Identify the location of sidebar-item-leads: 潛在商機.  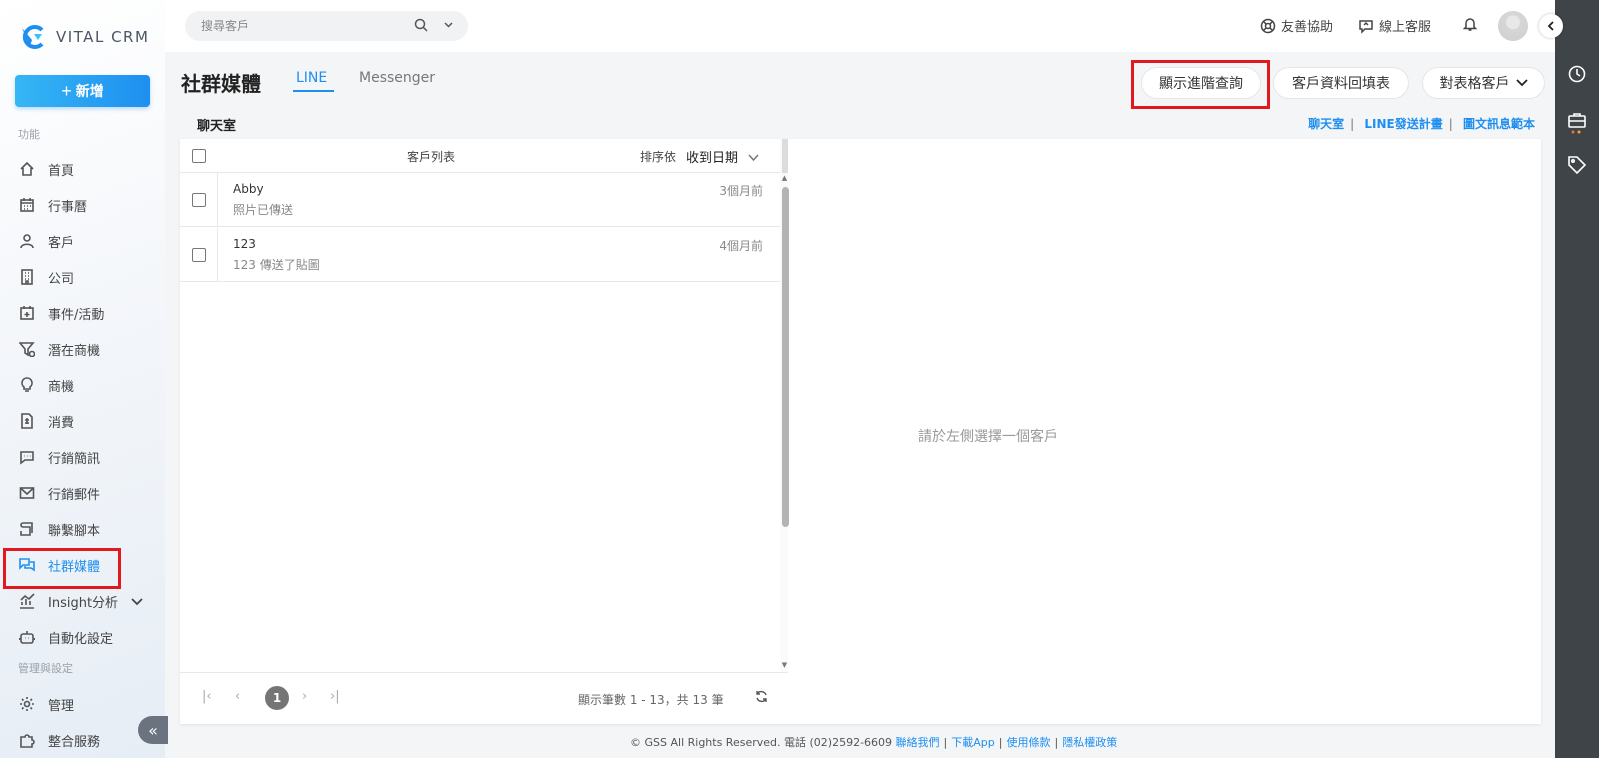
(82, 349).